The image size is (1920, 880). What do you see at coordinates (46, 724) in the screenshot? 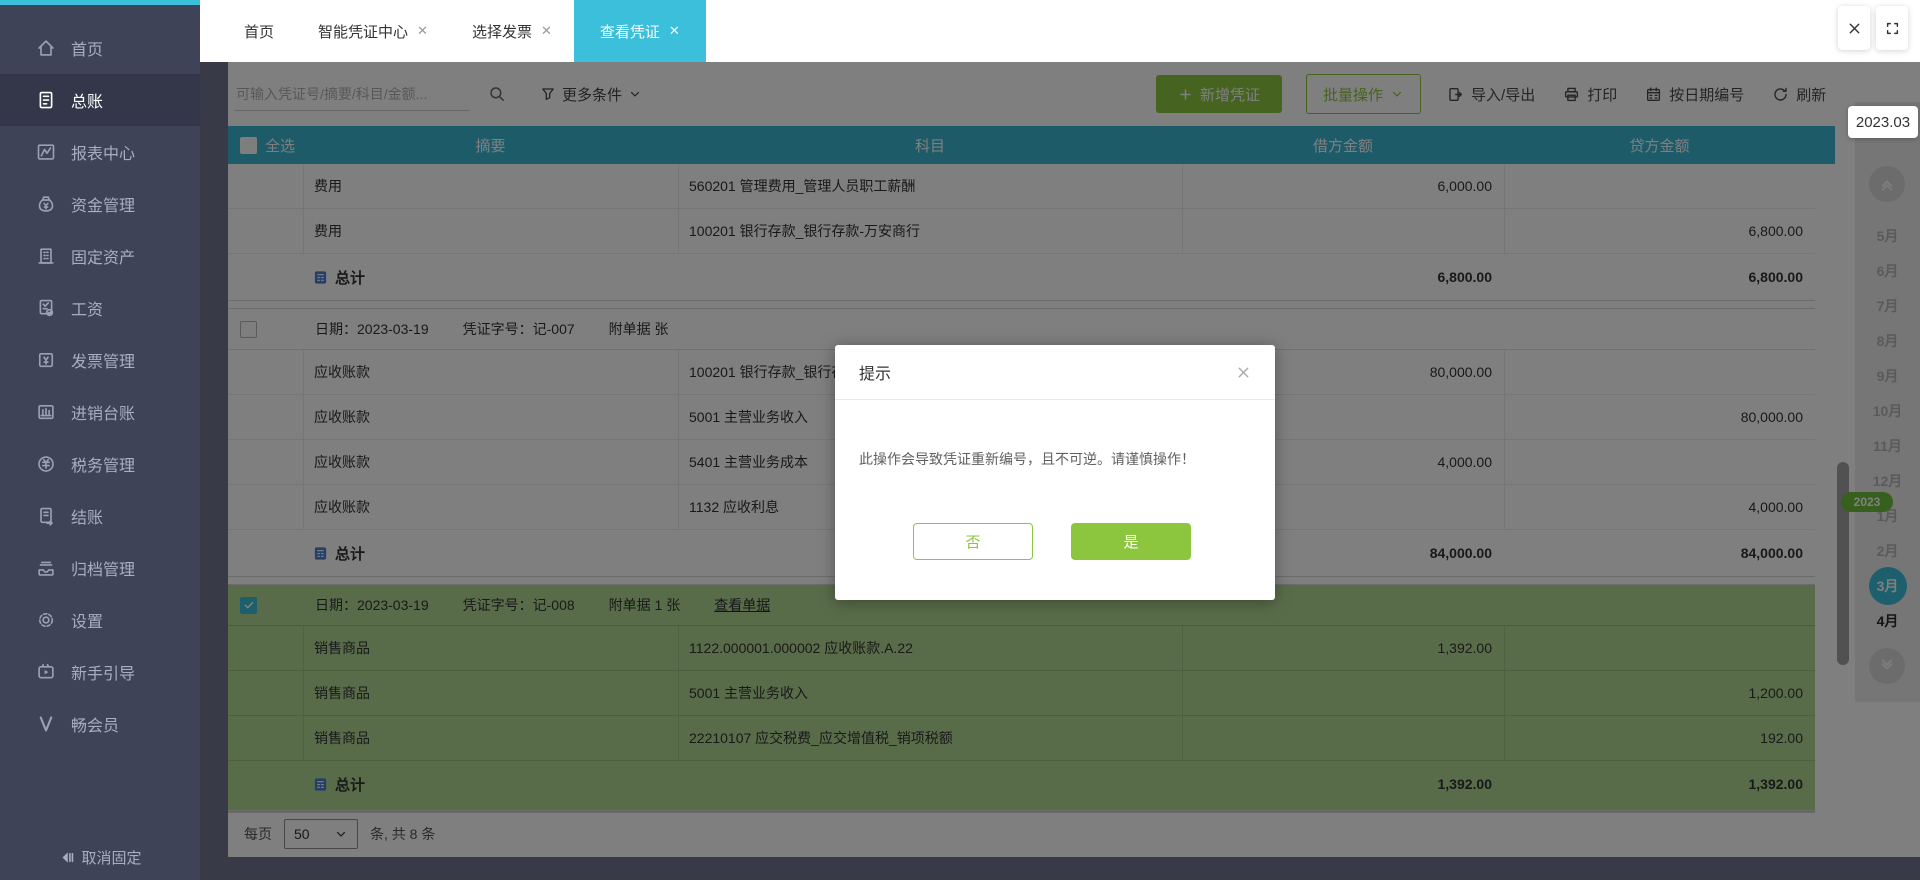
I see `member-icon` at bounding box center [46, 724].